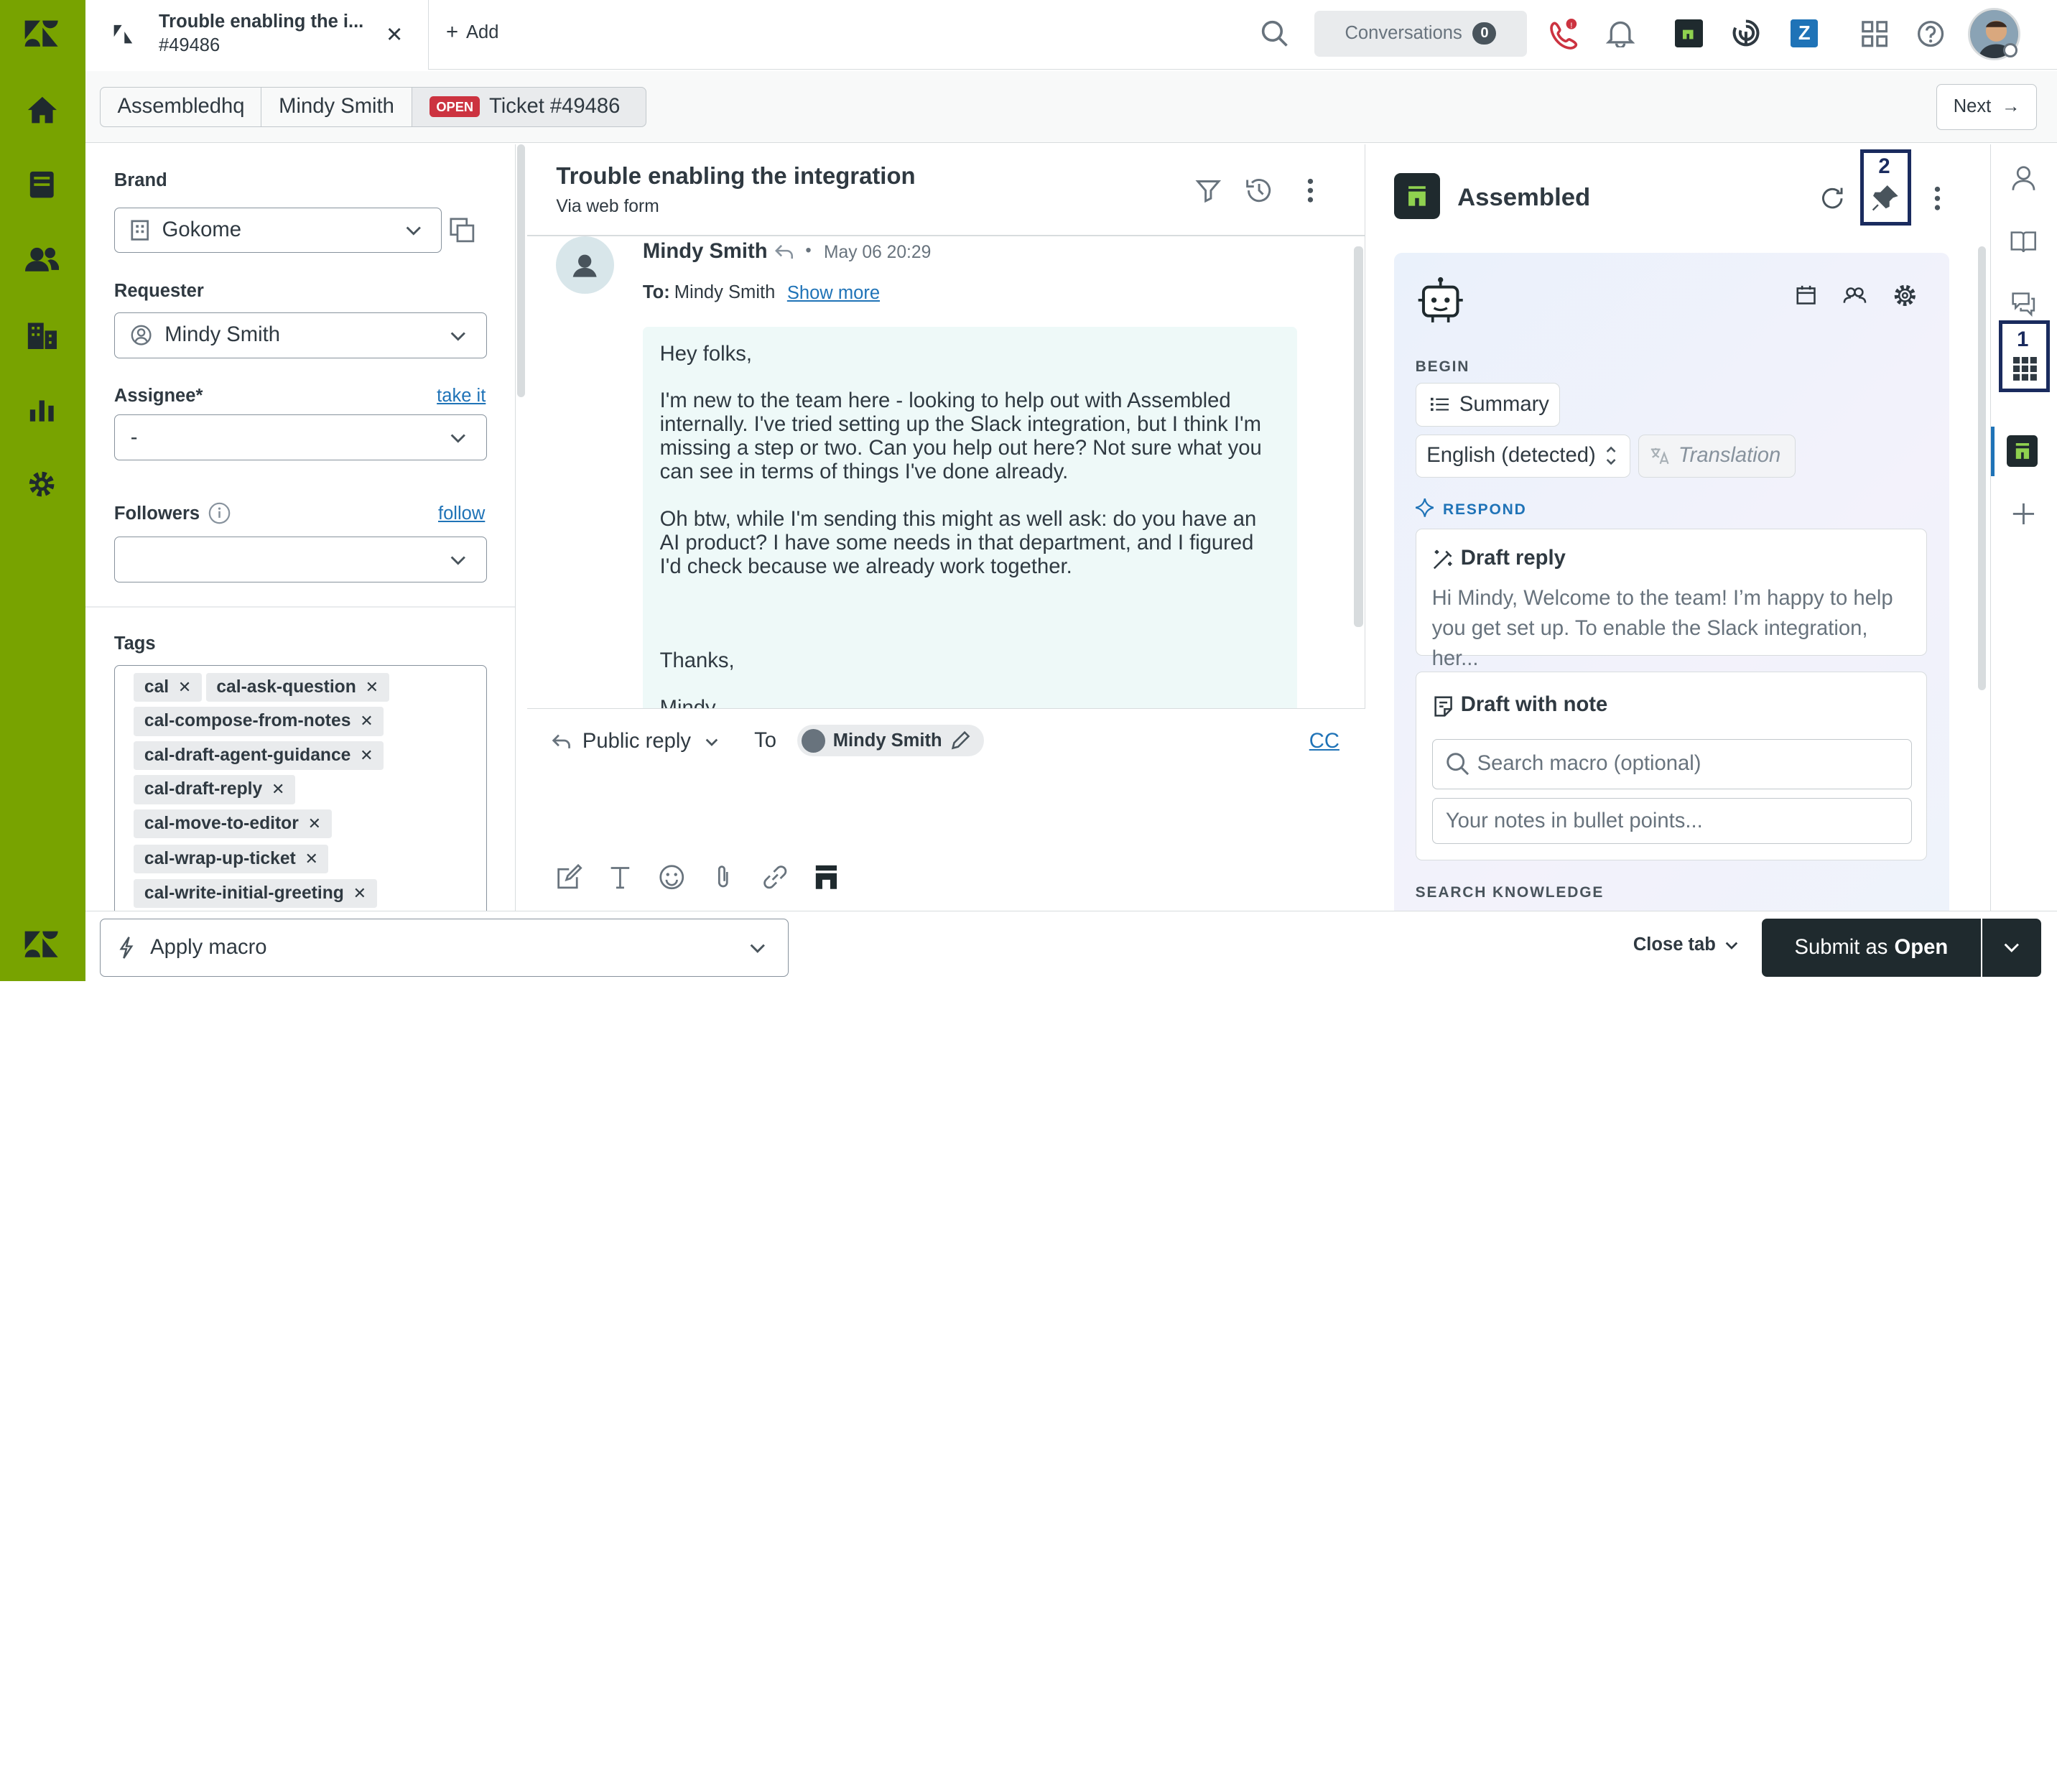  What do you see at coordinates (1841, 948) in the screenshot?
I see `submit-prefix: Submit as` at bounding box center [1841, 948].